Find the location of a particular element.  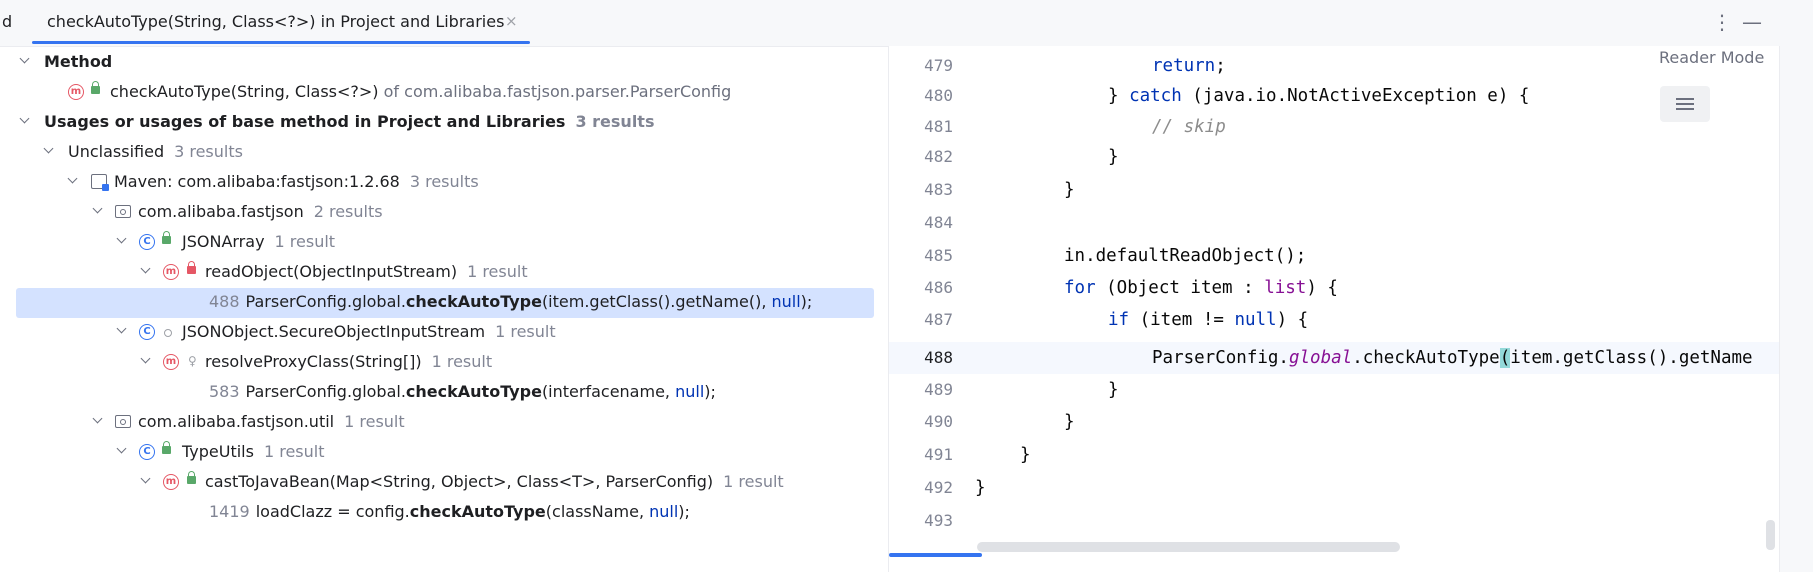

line-number: 489 is located at coordinates (938, 389).